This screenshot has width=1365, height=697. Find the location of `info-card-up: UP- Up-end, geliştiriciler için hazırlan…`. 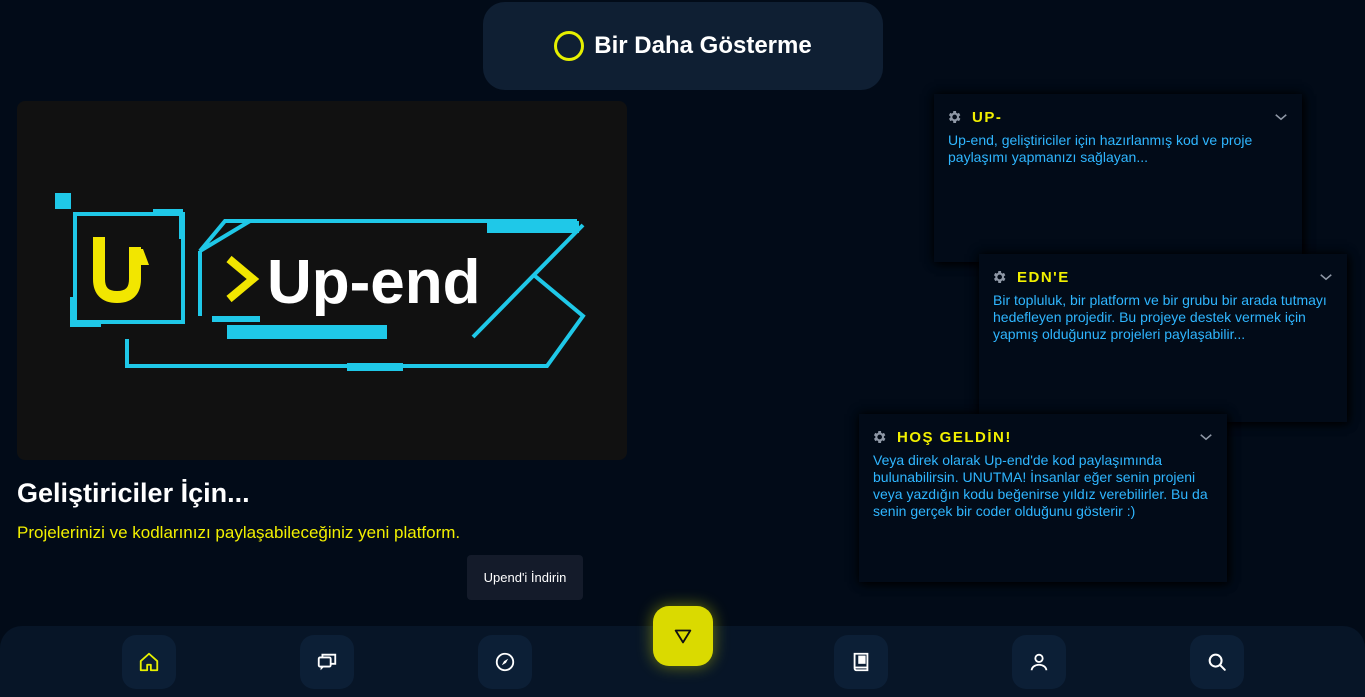

info-card-up: UP- Up-end, geliştiriciler için hazırlan… is located at coordinates (1118, 178).